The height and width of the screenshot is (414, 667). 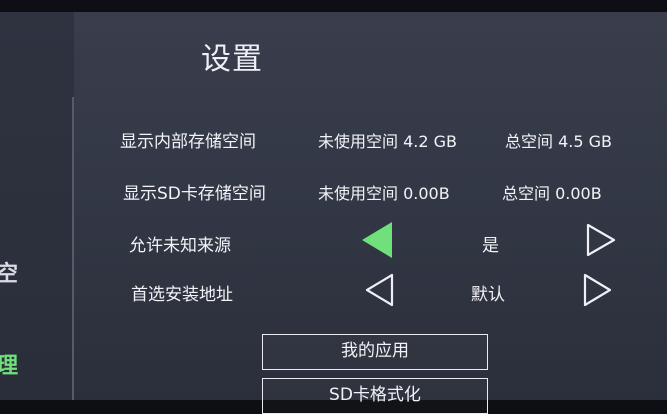 I want to click on install-location-prev-button, so click(x=381, y=292).